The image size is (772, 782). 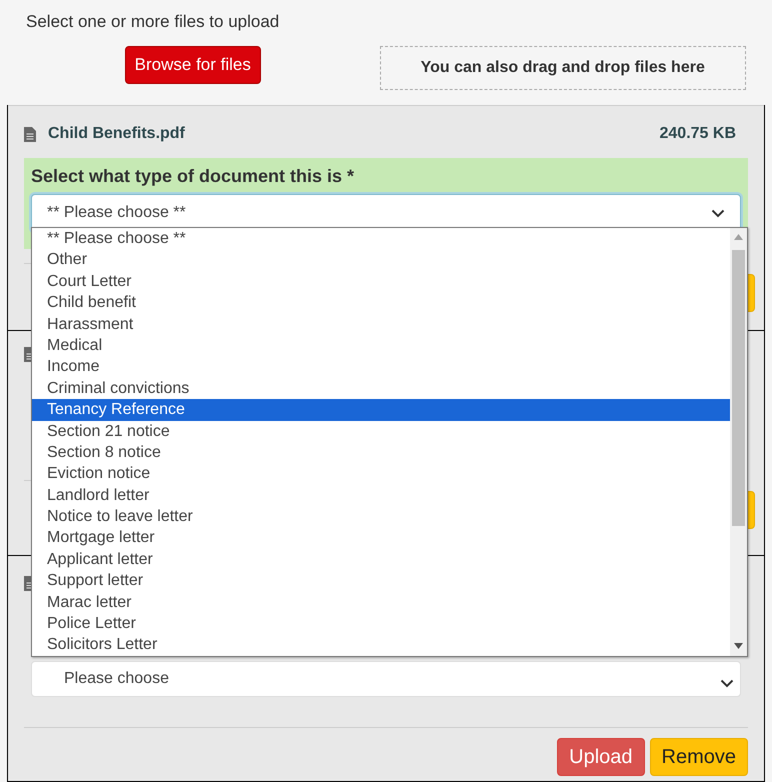 I want to click on dropdown-option: Income, so click(x=381, y=367).